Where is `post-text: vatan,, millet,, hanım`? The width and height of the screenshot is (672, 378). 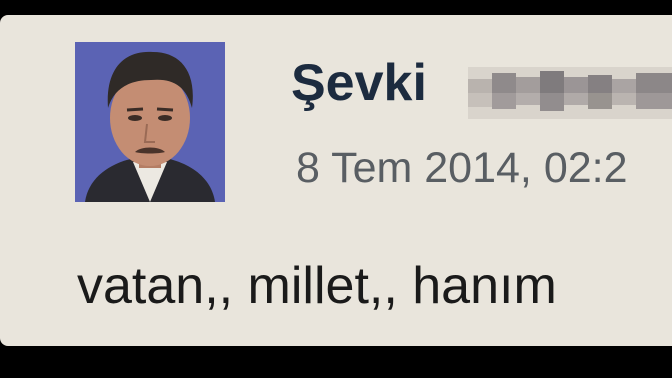 post-text: vatan,, millet,, hanım is located at coordinates (317, 286).